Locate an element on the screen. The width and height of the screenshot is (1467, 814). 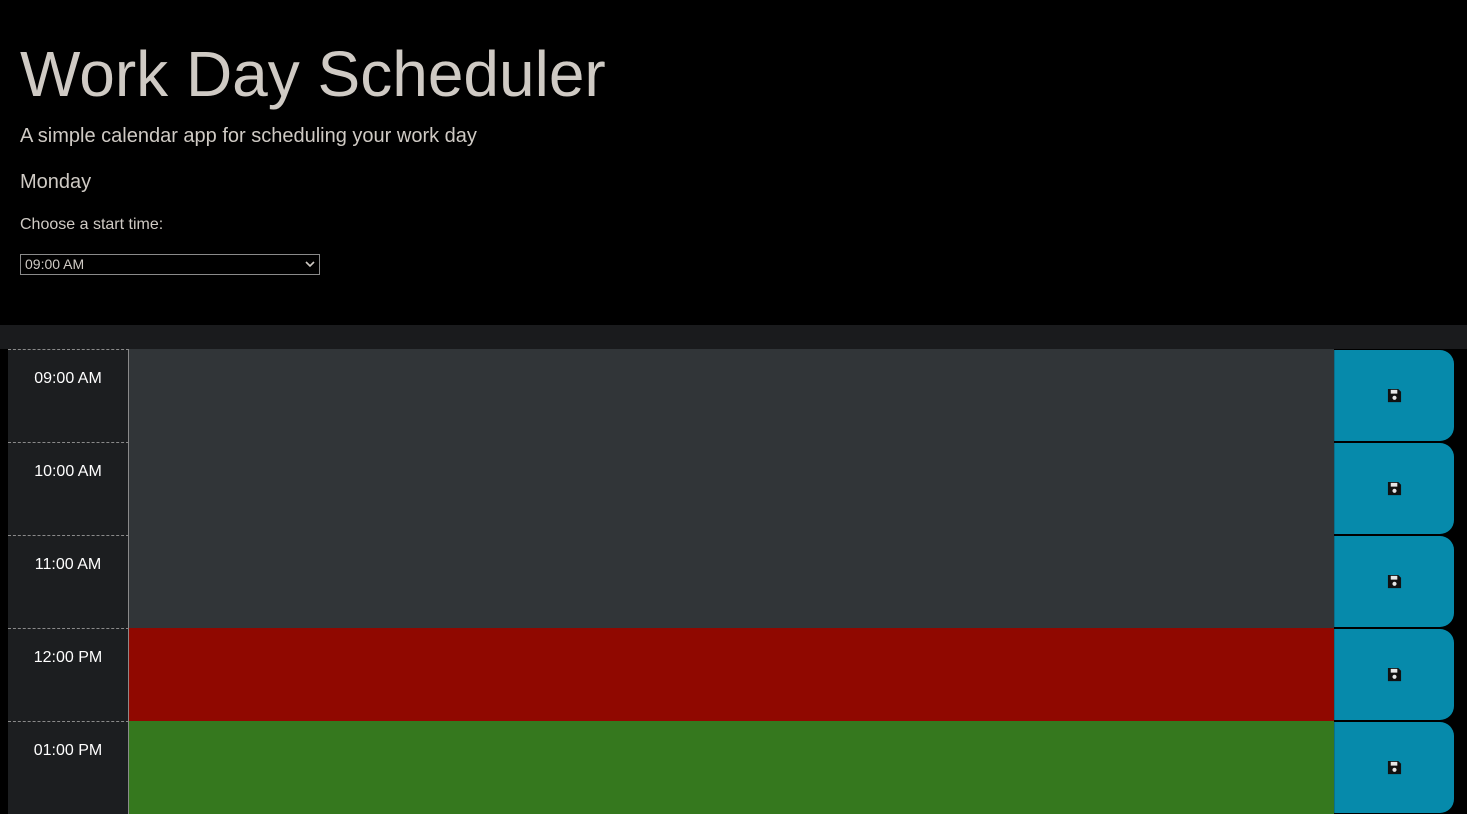
hour-label: 10:00 AM is located at coordinates (68, 488).